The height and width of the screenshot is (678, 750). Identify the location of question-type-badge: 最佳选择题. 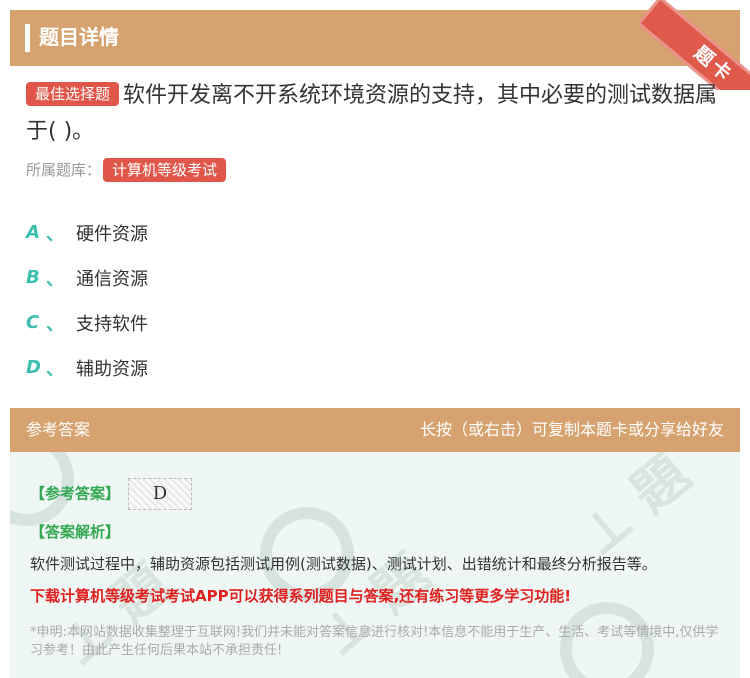
(73, 94).